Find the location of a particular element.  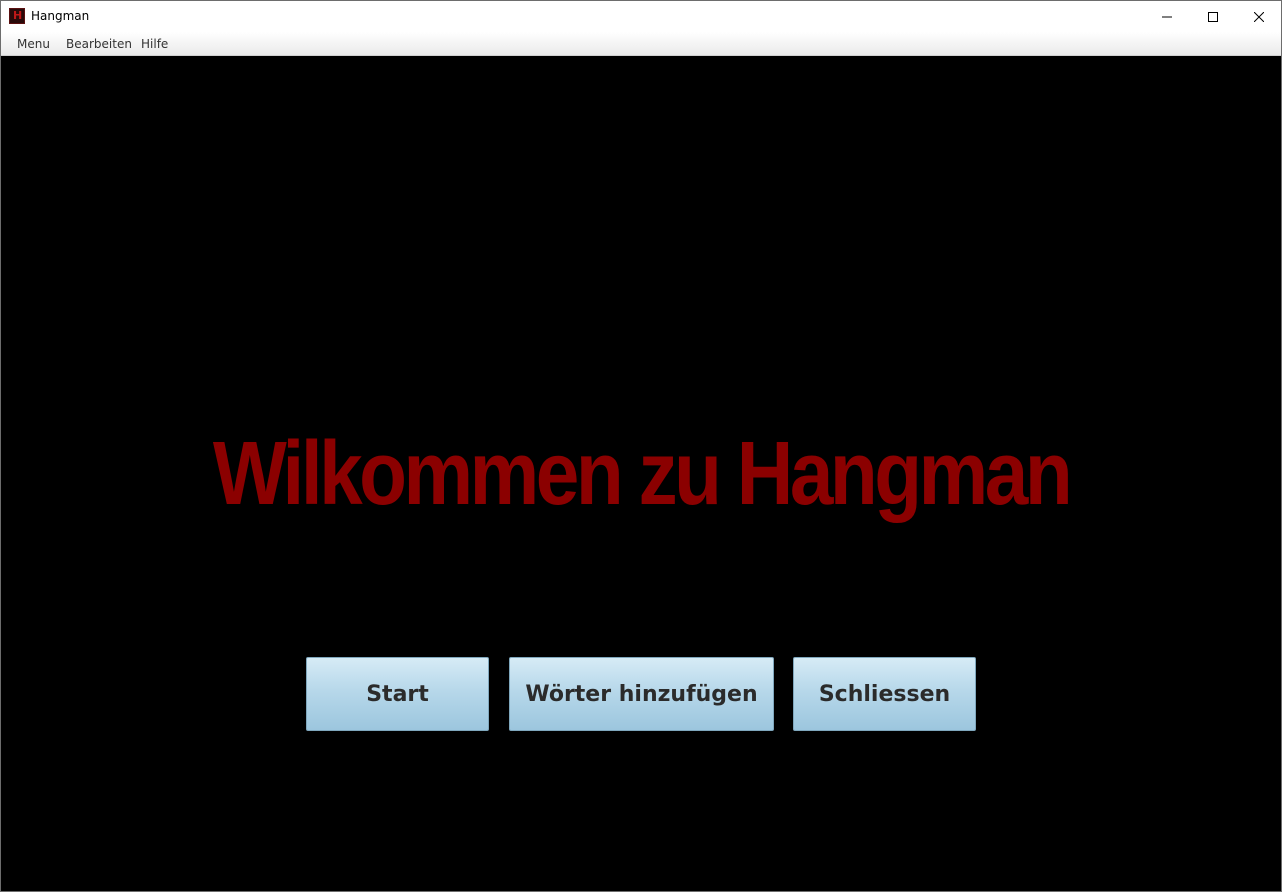

window-title: Hangman is located at coordinates (60, 16).